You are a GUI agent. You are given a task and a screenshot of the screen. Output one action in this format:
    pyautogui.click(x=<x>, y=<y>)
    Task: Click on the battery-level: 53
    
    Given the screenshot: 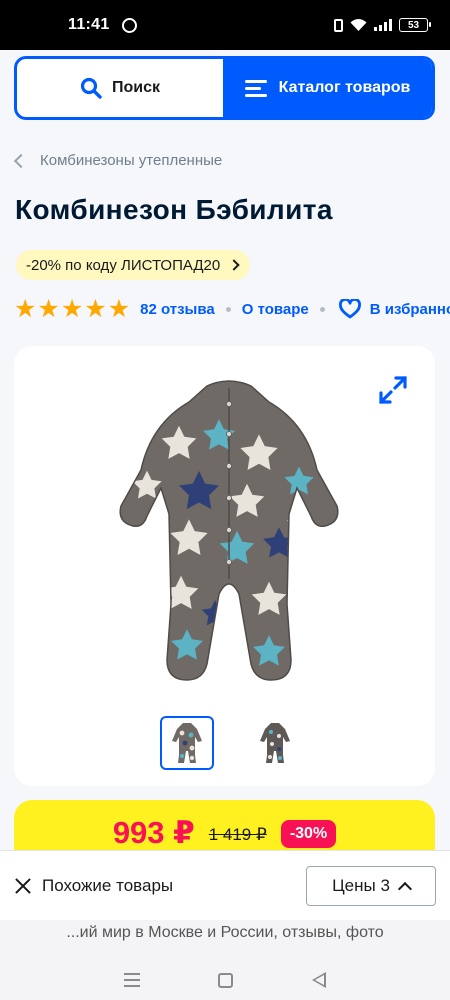 What is the action you would take?
    pyautogui.click(x=413, y=25)
    